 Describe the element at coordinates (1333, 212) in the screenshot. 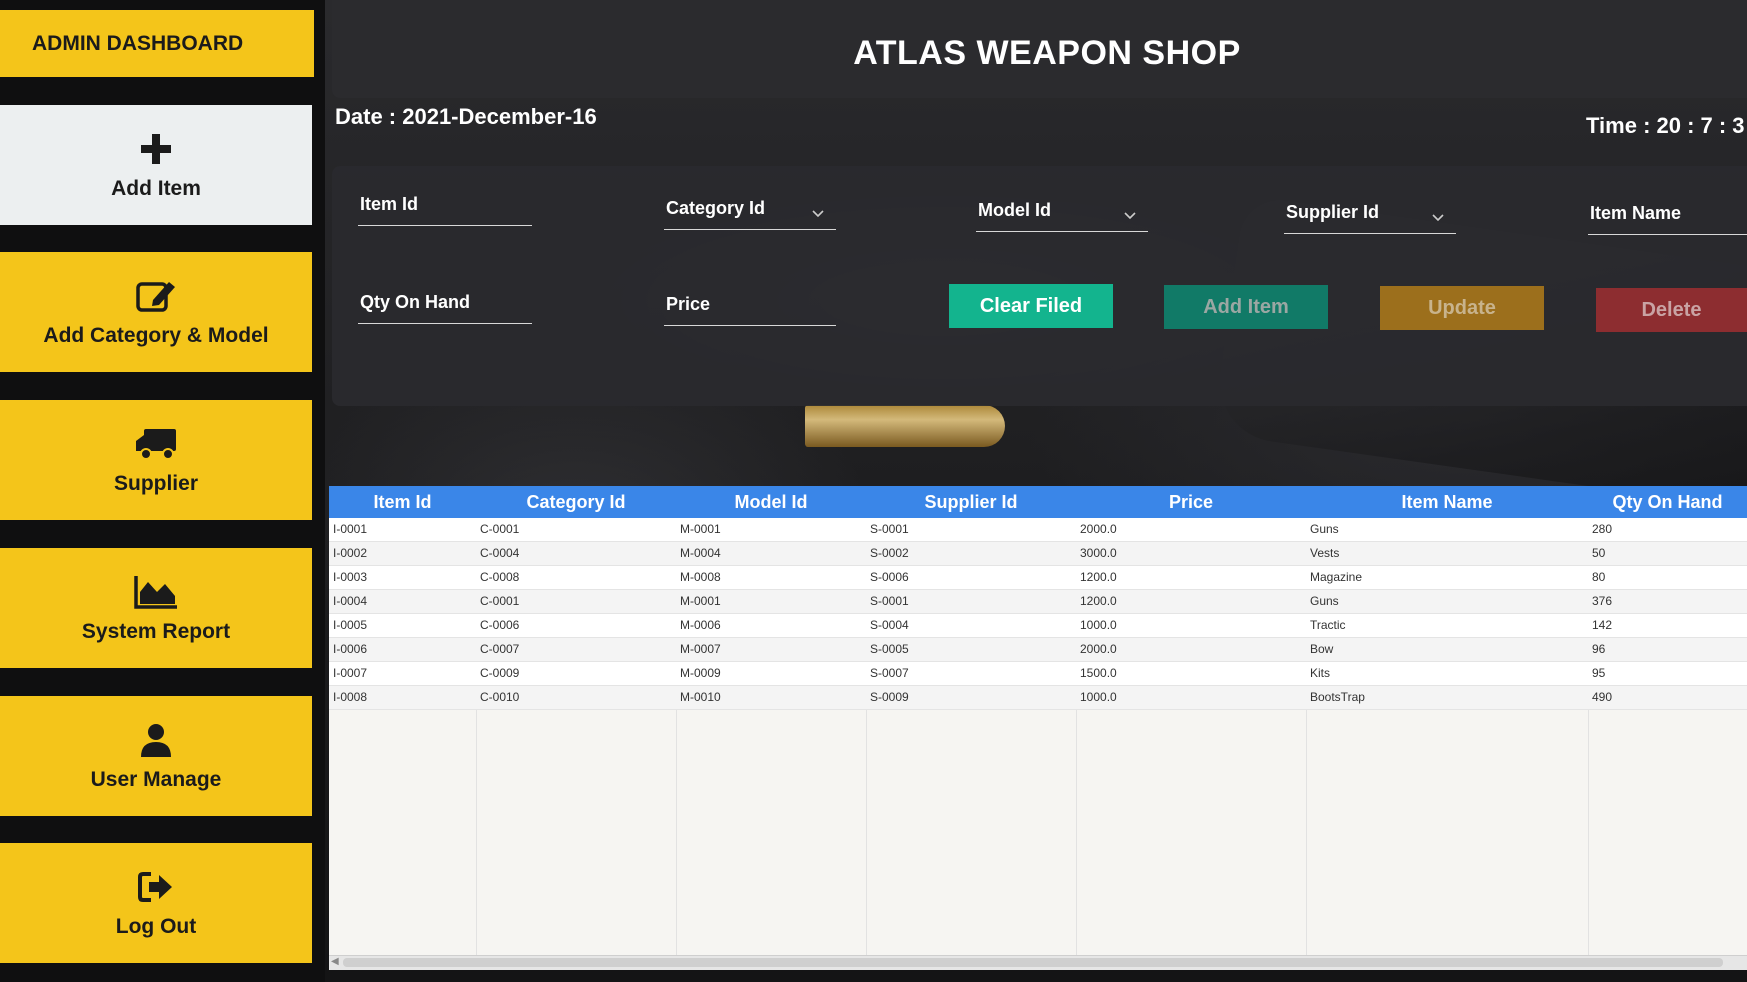

I see `supplier-id-label: Supplier Id` at that location.